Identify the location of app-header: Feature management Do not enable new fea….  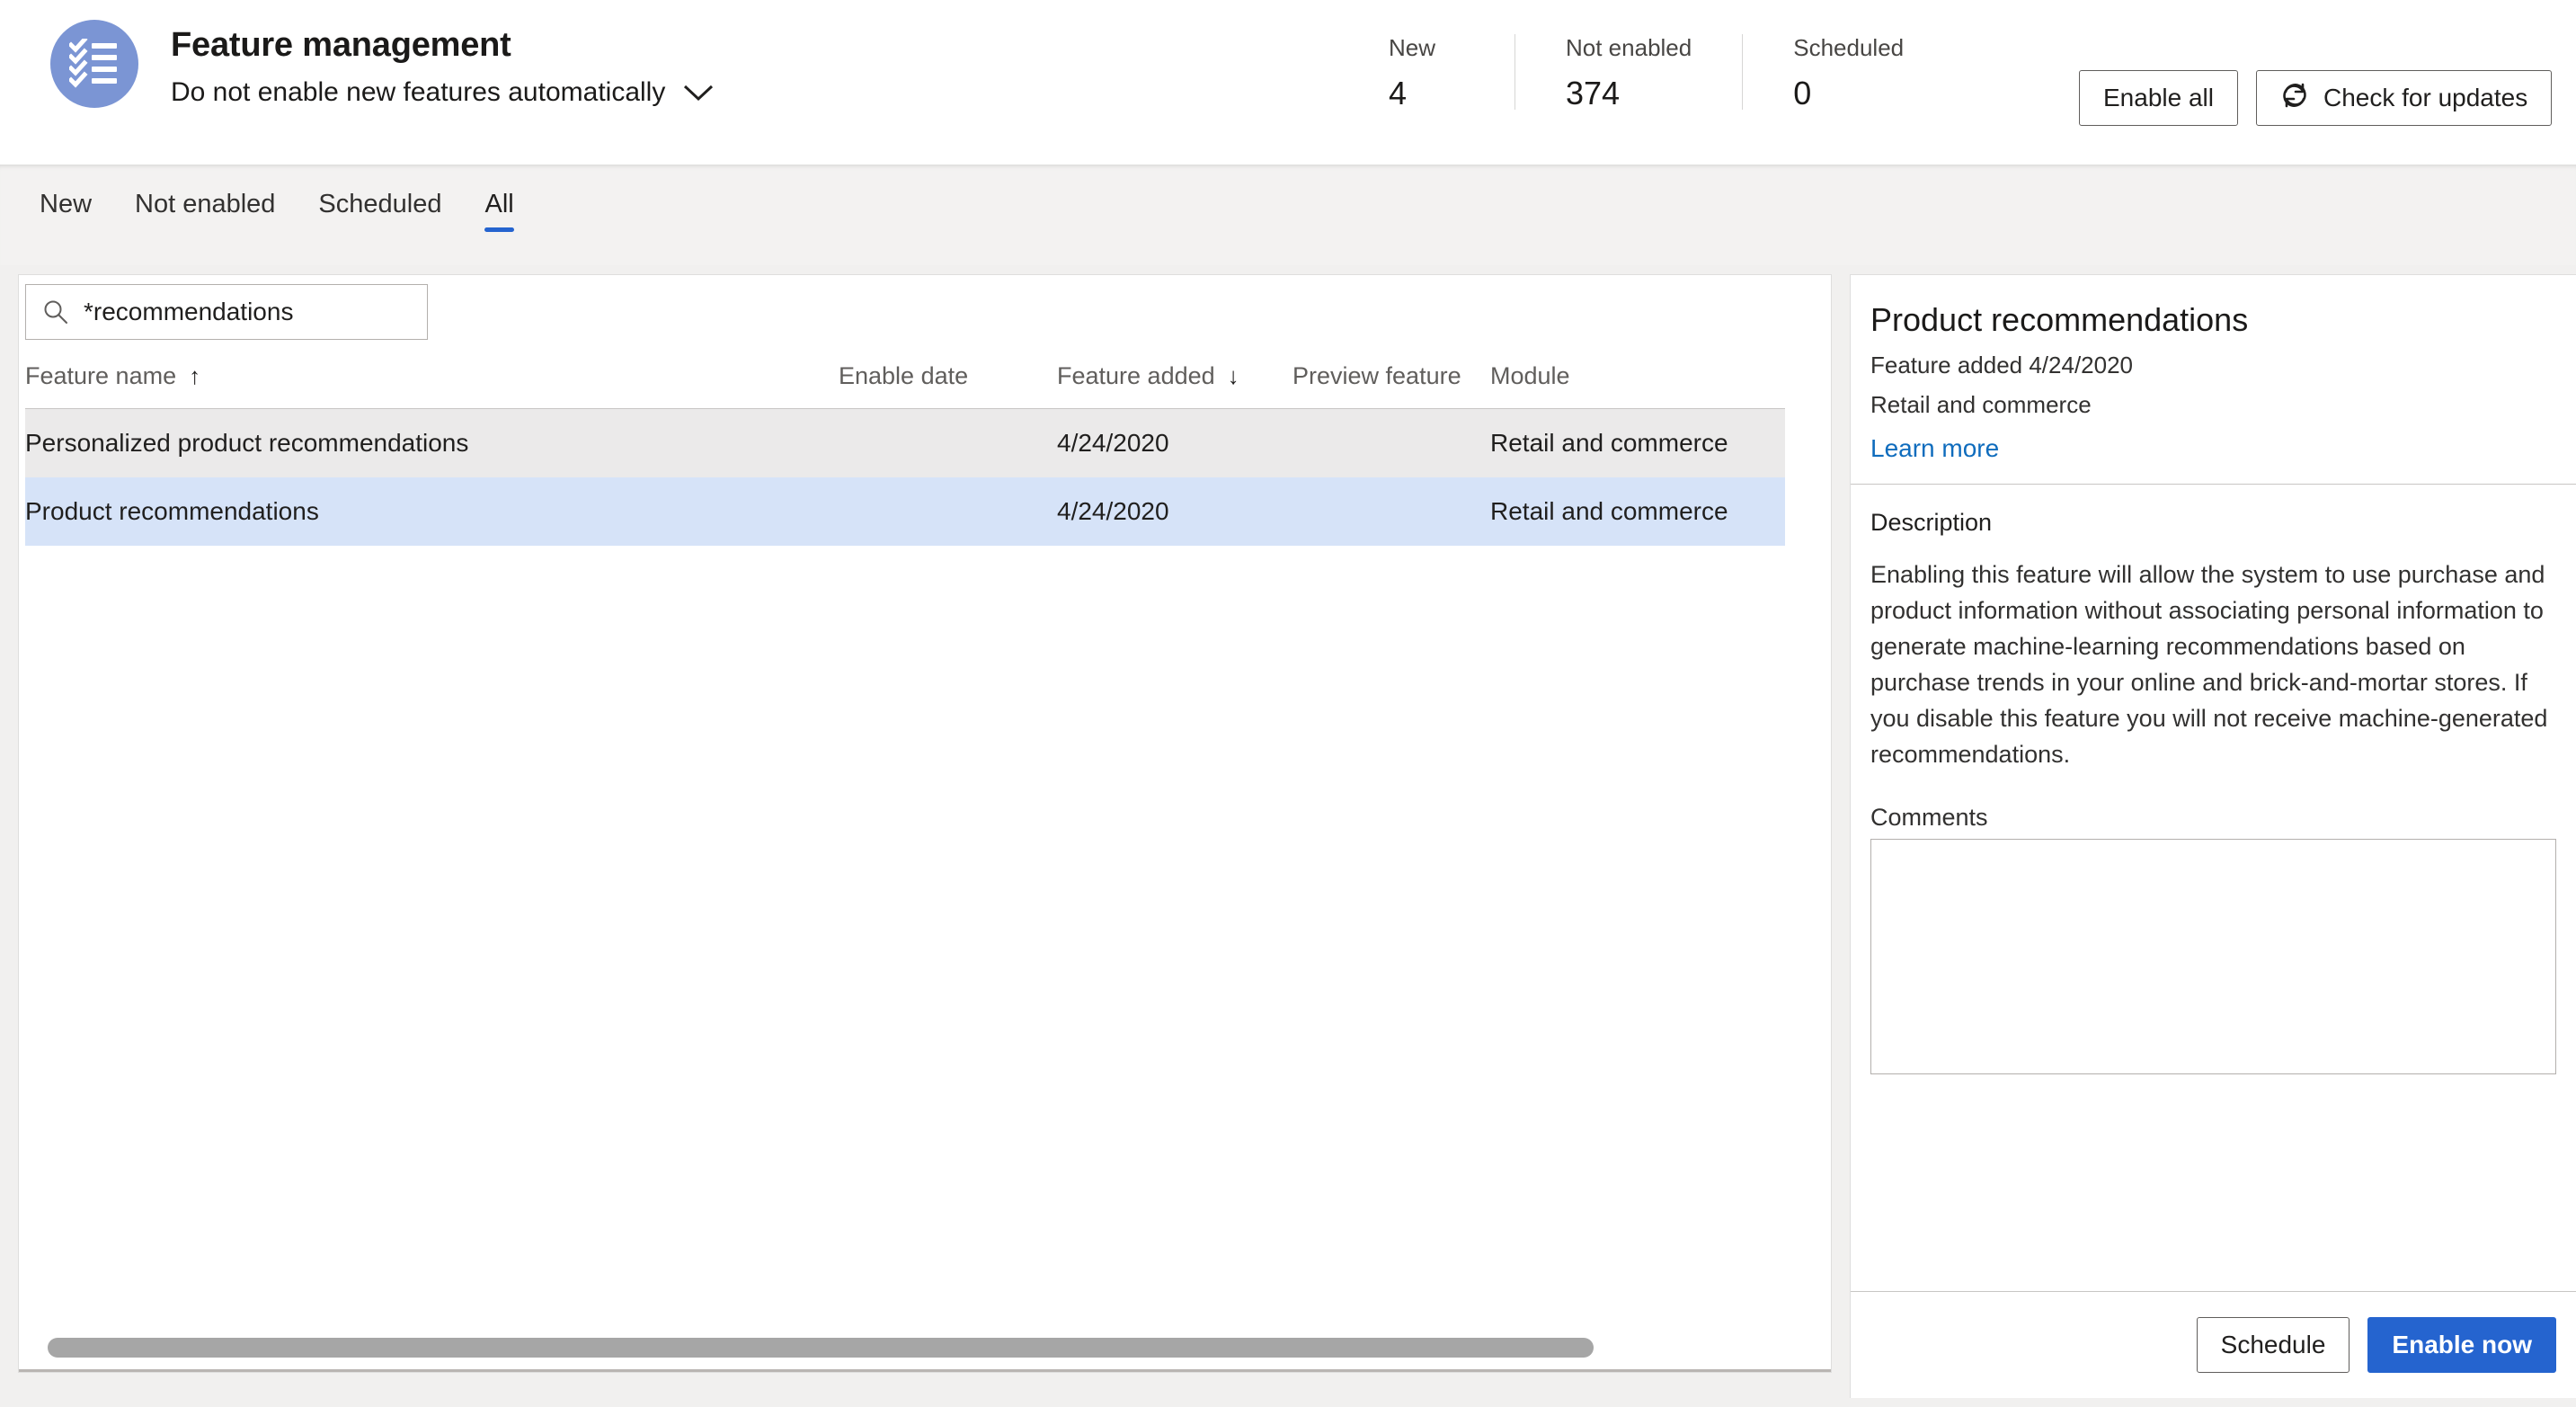
(1288, 82).